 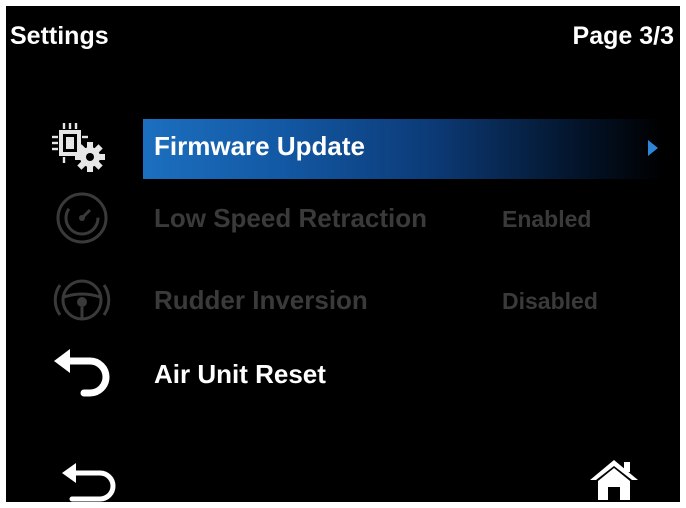 I want to click on menu-item-value: Enabled, so click(x=547, y=219).